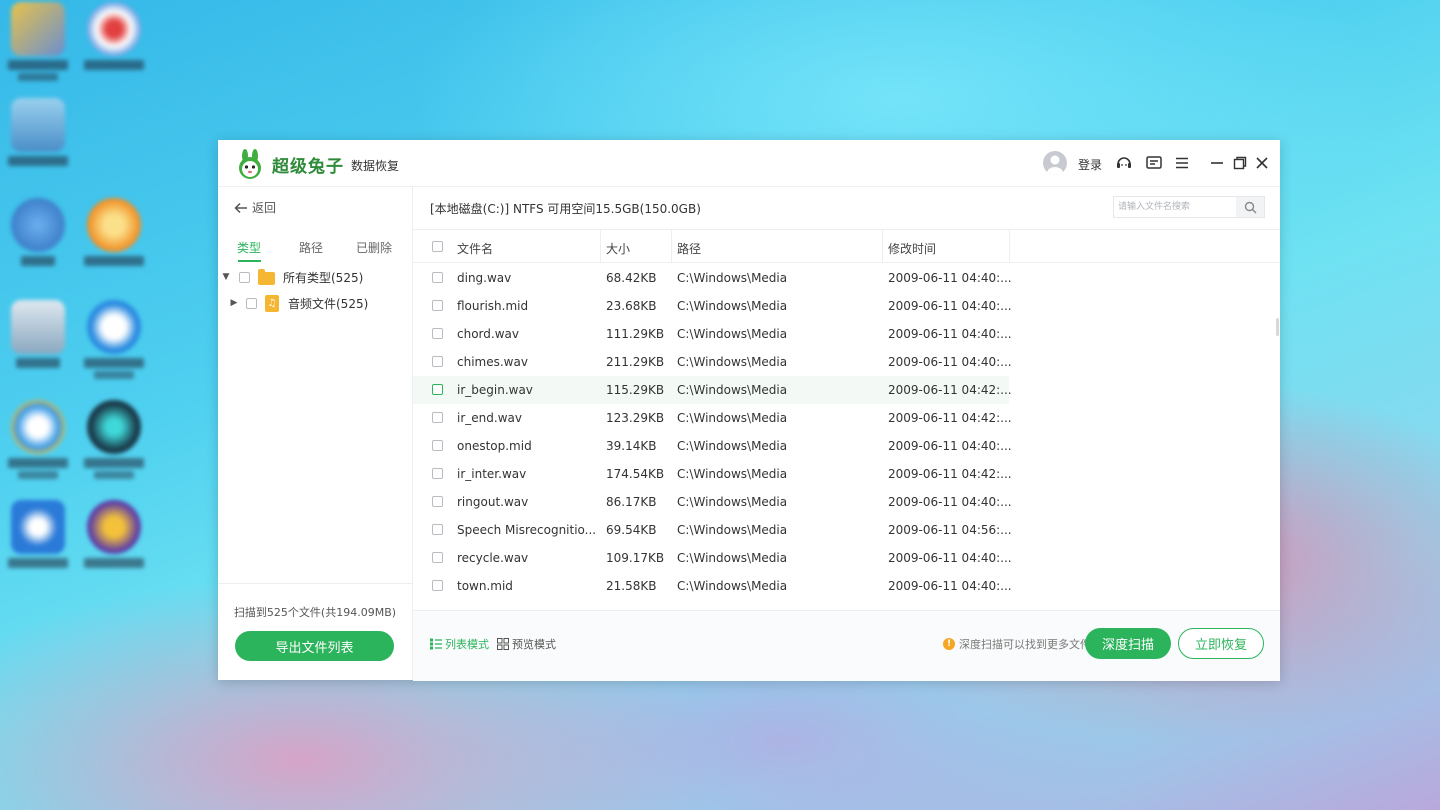 This screenshot has height=810, width=1440. I want to click on list-mode-icon, so click(436, 644).